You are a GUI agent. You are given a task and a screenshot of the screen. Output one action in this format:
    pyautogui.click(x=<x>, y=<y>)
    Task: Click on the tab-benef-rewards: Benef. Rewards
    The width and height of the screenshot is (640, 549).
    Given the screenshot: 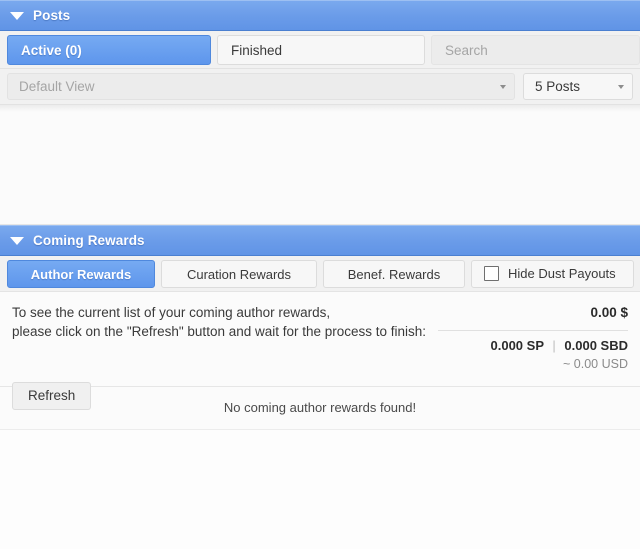 What is the action you would take?
    pyautogui.click(x=394, y=273)
    